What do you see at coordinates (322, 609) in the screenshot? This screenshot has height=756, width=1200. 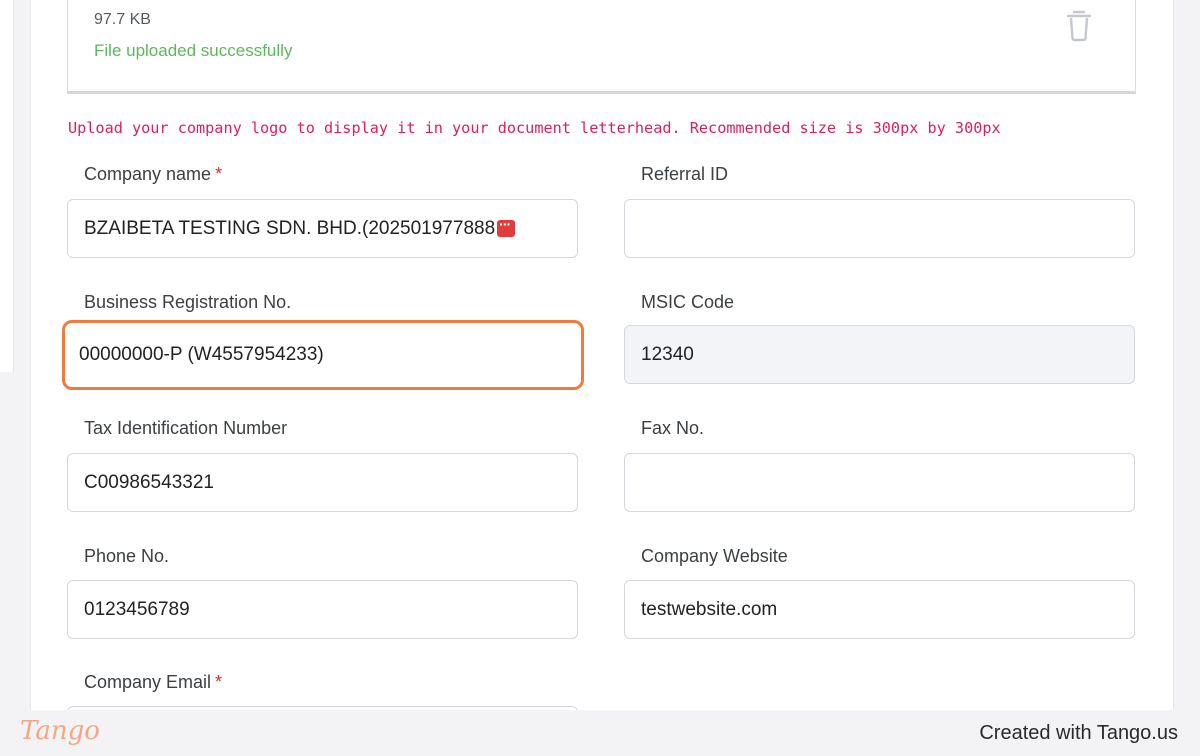 I see `phone-field: 0123456789` at bounding box center [322, 609].